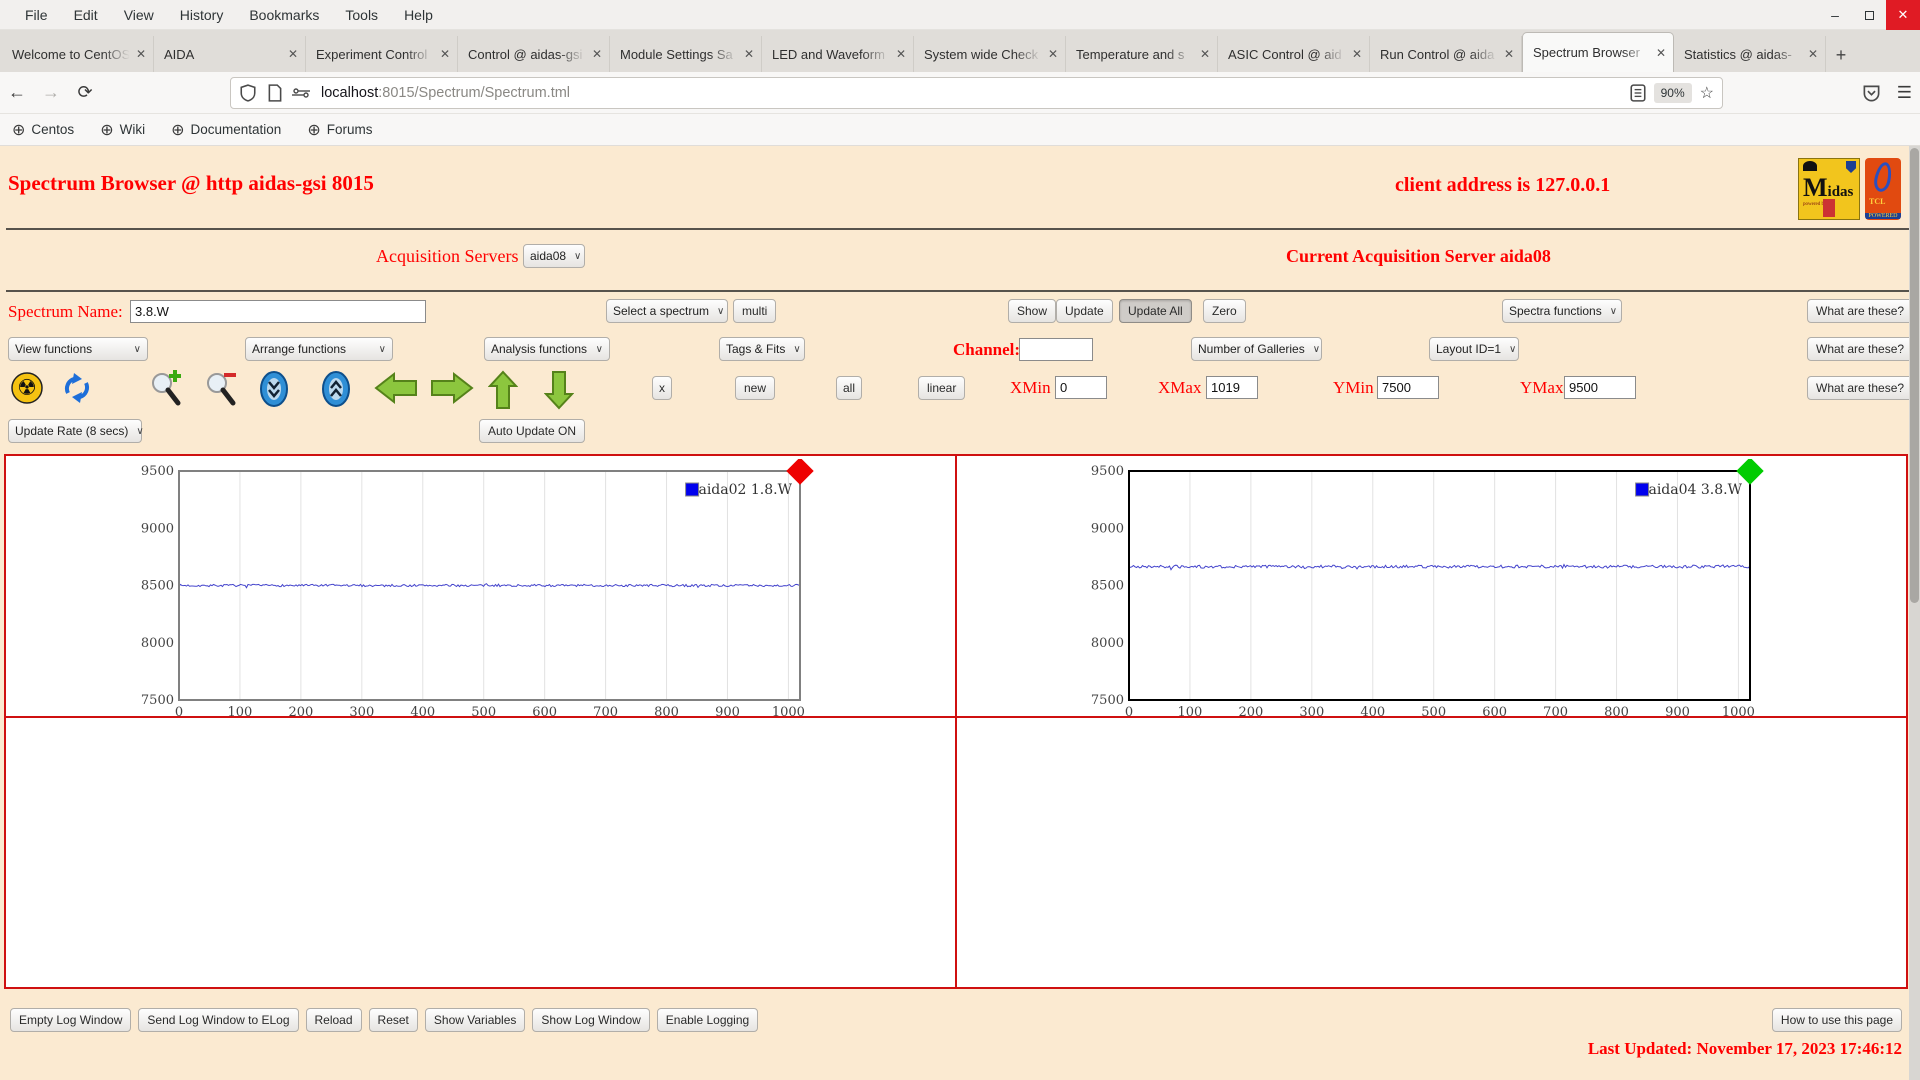 The image size is (1920, 1080). What do you see at coordinates (51, 92) in the screenshot?
I see `forward-icon: →` at bounding box center [51, 92].